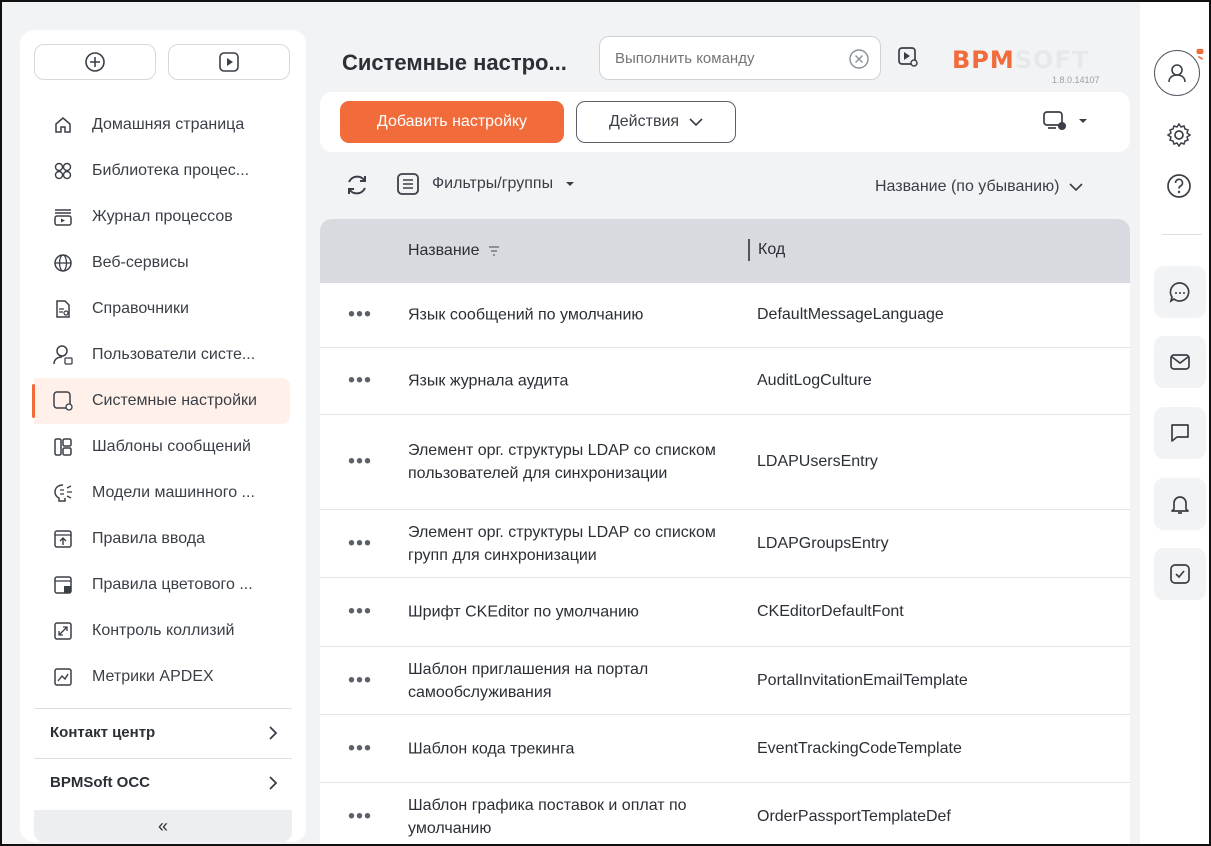  I want to click on chat-dots-icon, so click(1179, 292).